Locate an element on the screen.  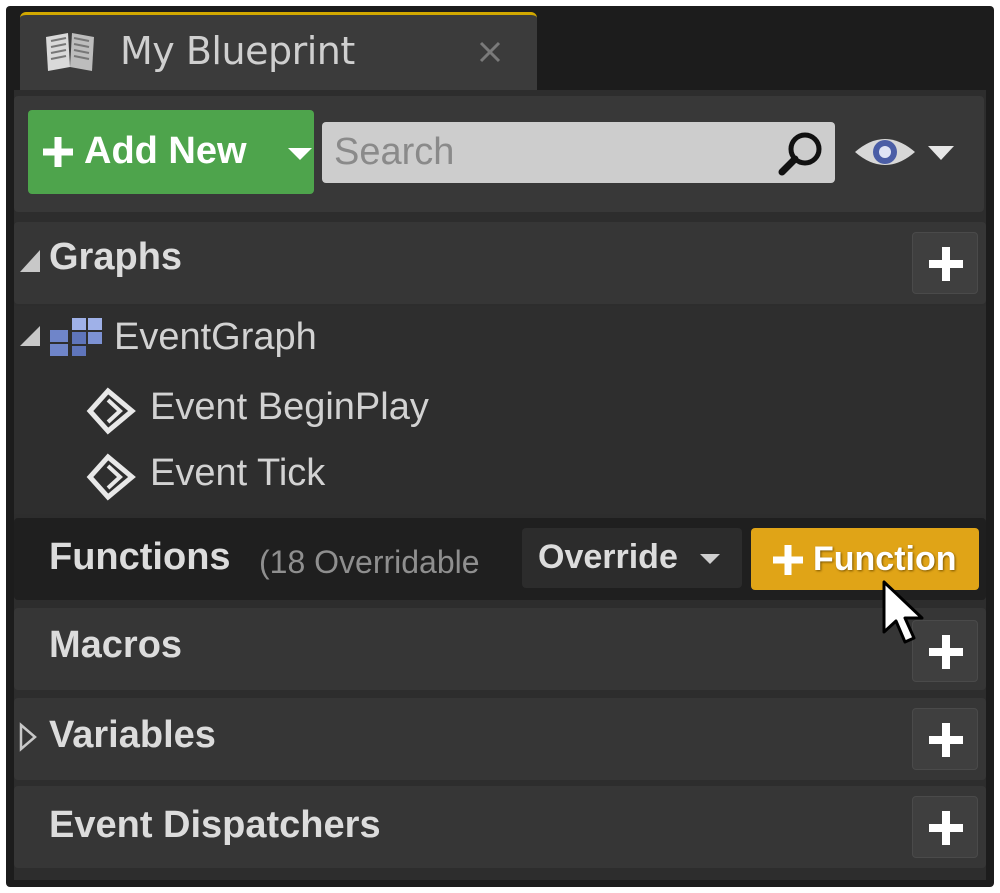
event-dispatchers-title: Event Dispatchers is located at coordinates (215, 825).